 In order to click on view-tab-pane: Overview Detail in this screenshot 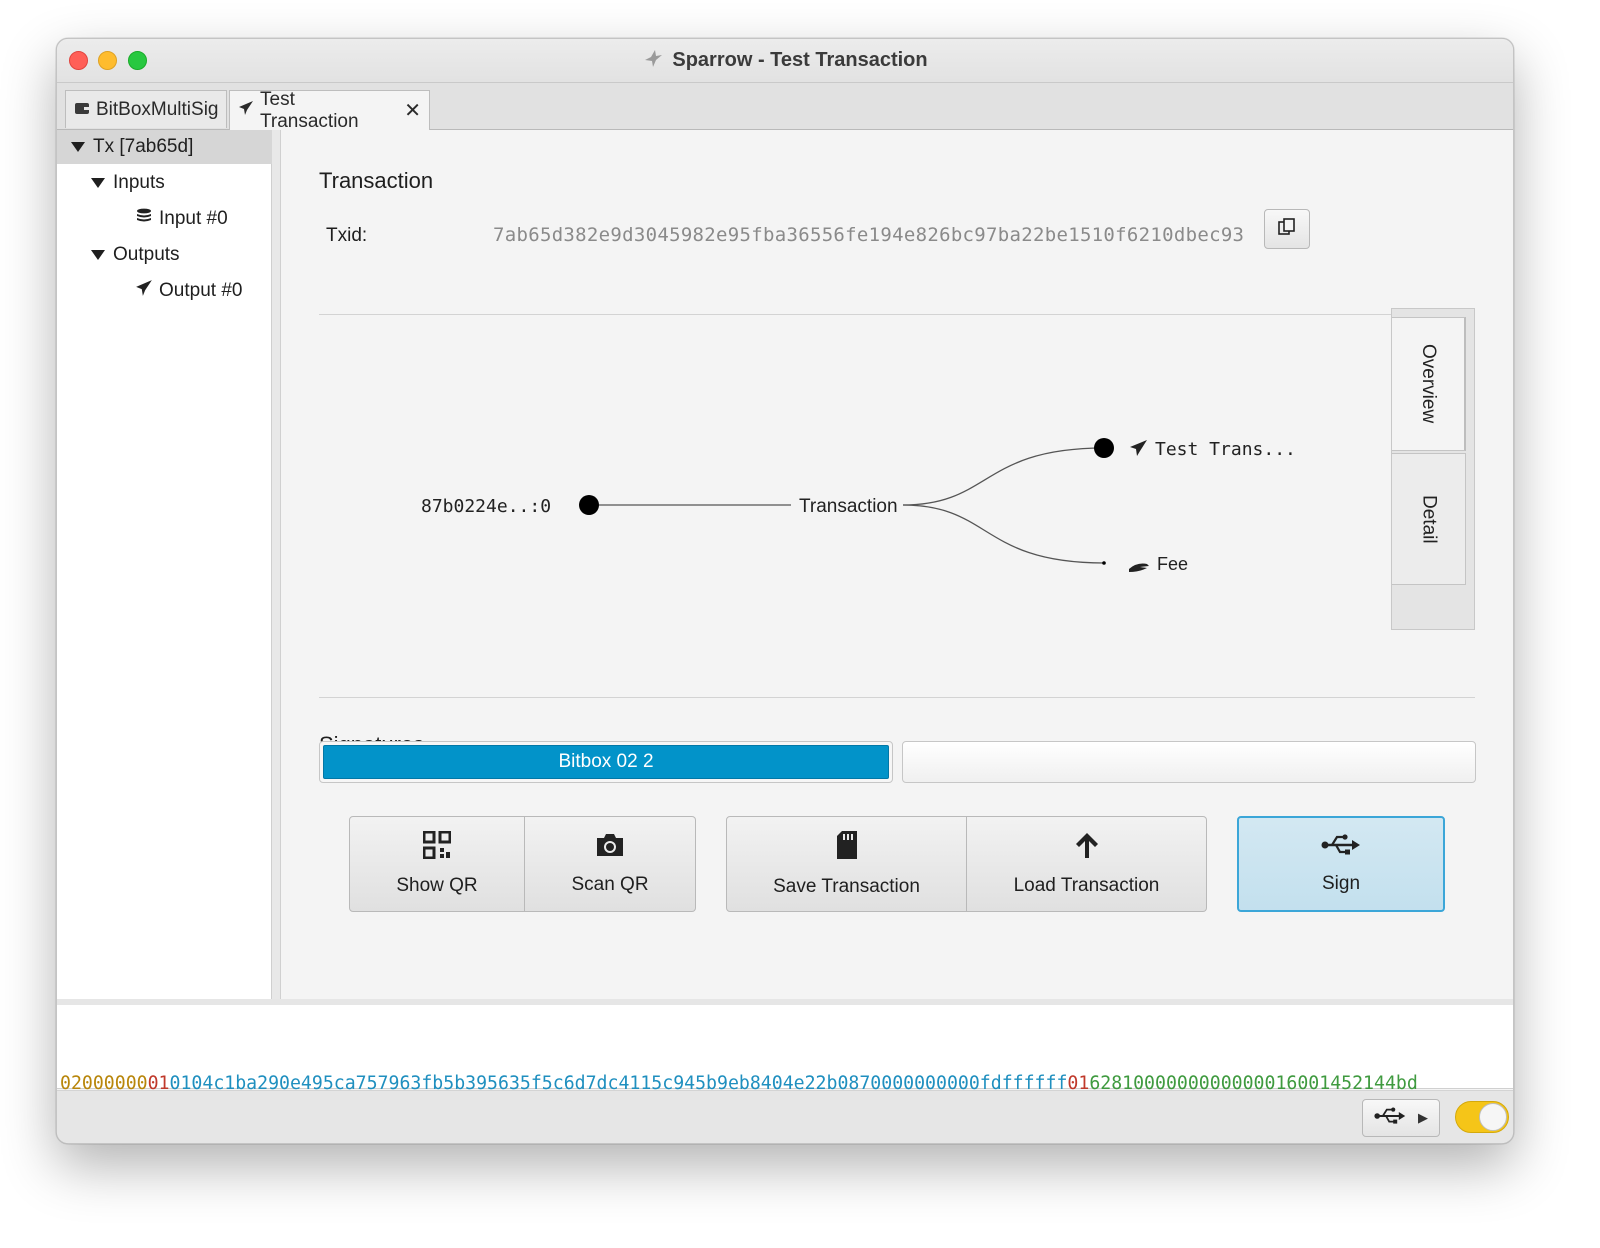, I will do `click(1433, 469)`.